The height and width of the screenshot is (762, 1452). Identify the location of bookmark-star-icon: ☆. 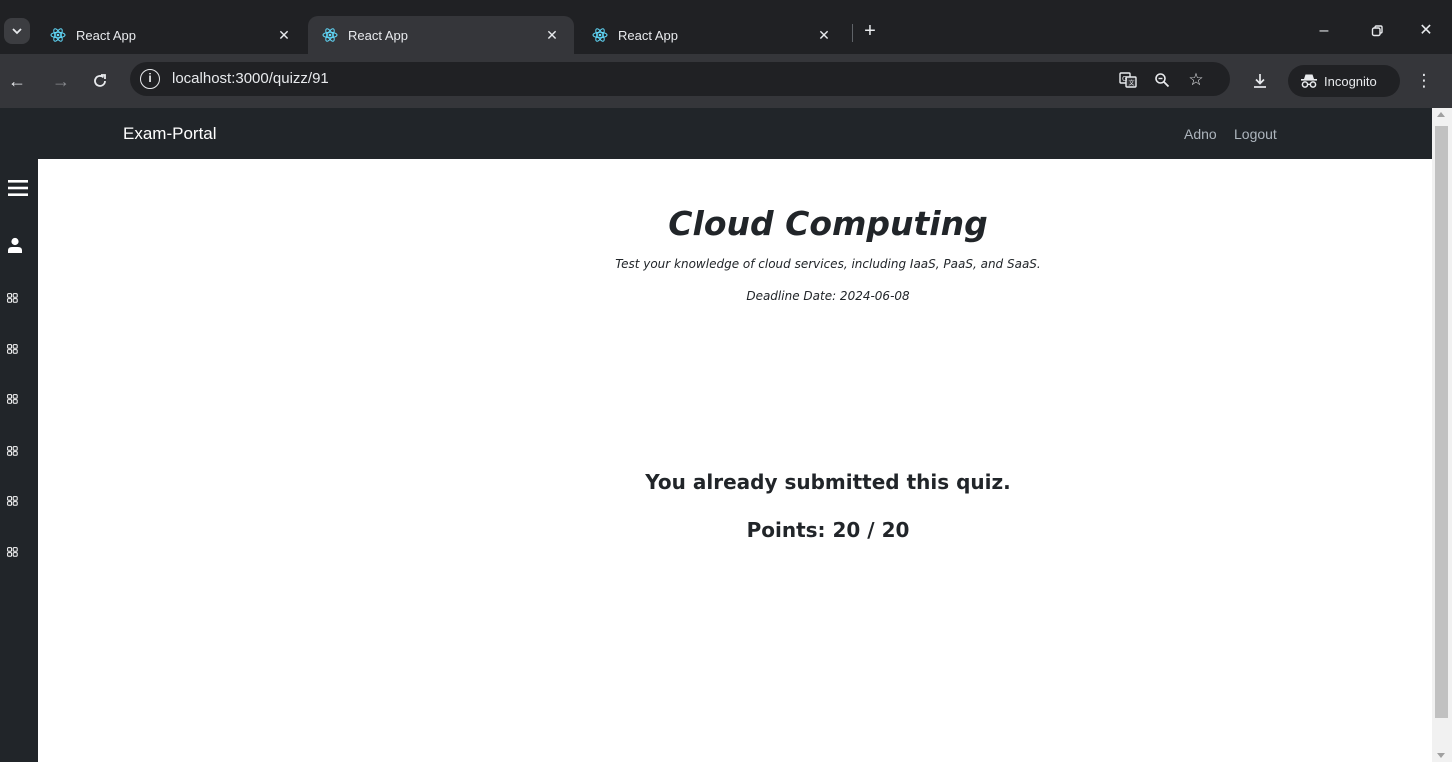
(1196, 80).